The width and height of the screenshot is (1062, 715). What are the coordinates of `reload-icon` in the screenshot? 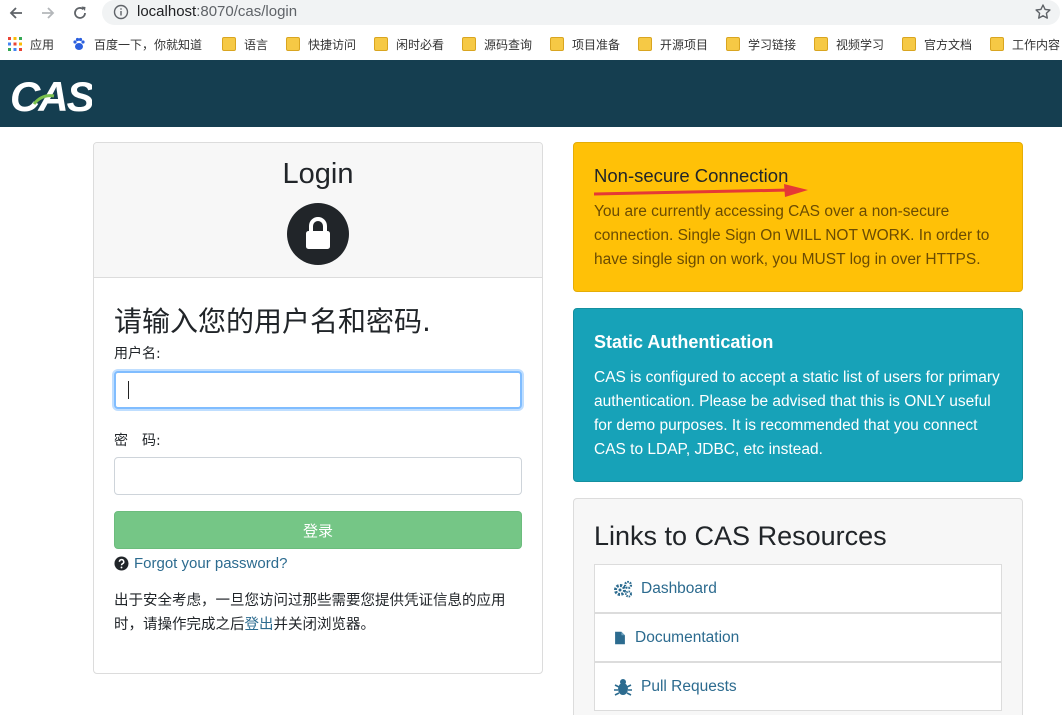 It's located at (80, 13).